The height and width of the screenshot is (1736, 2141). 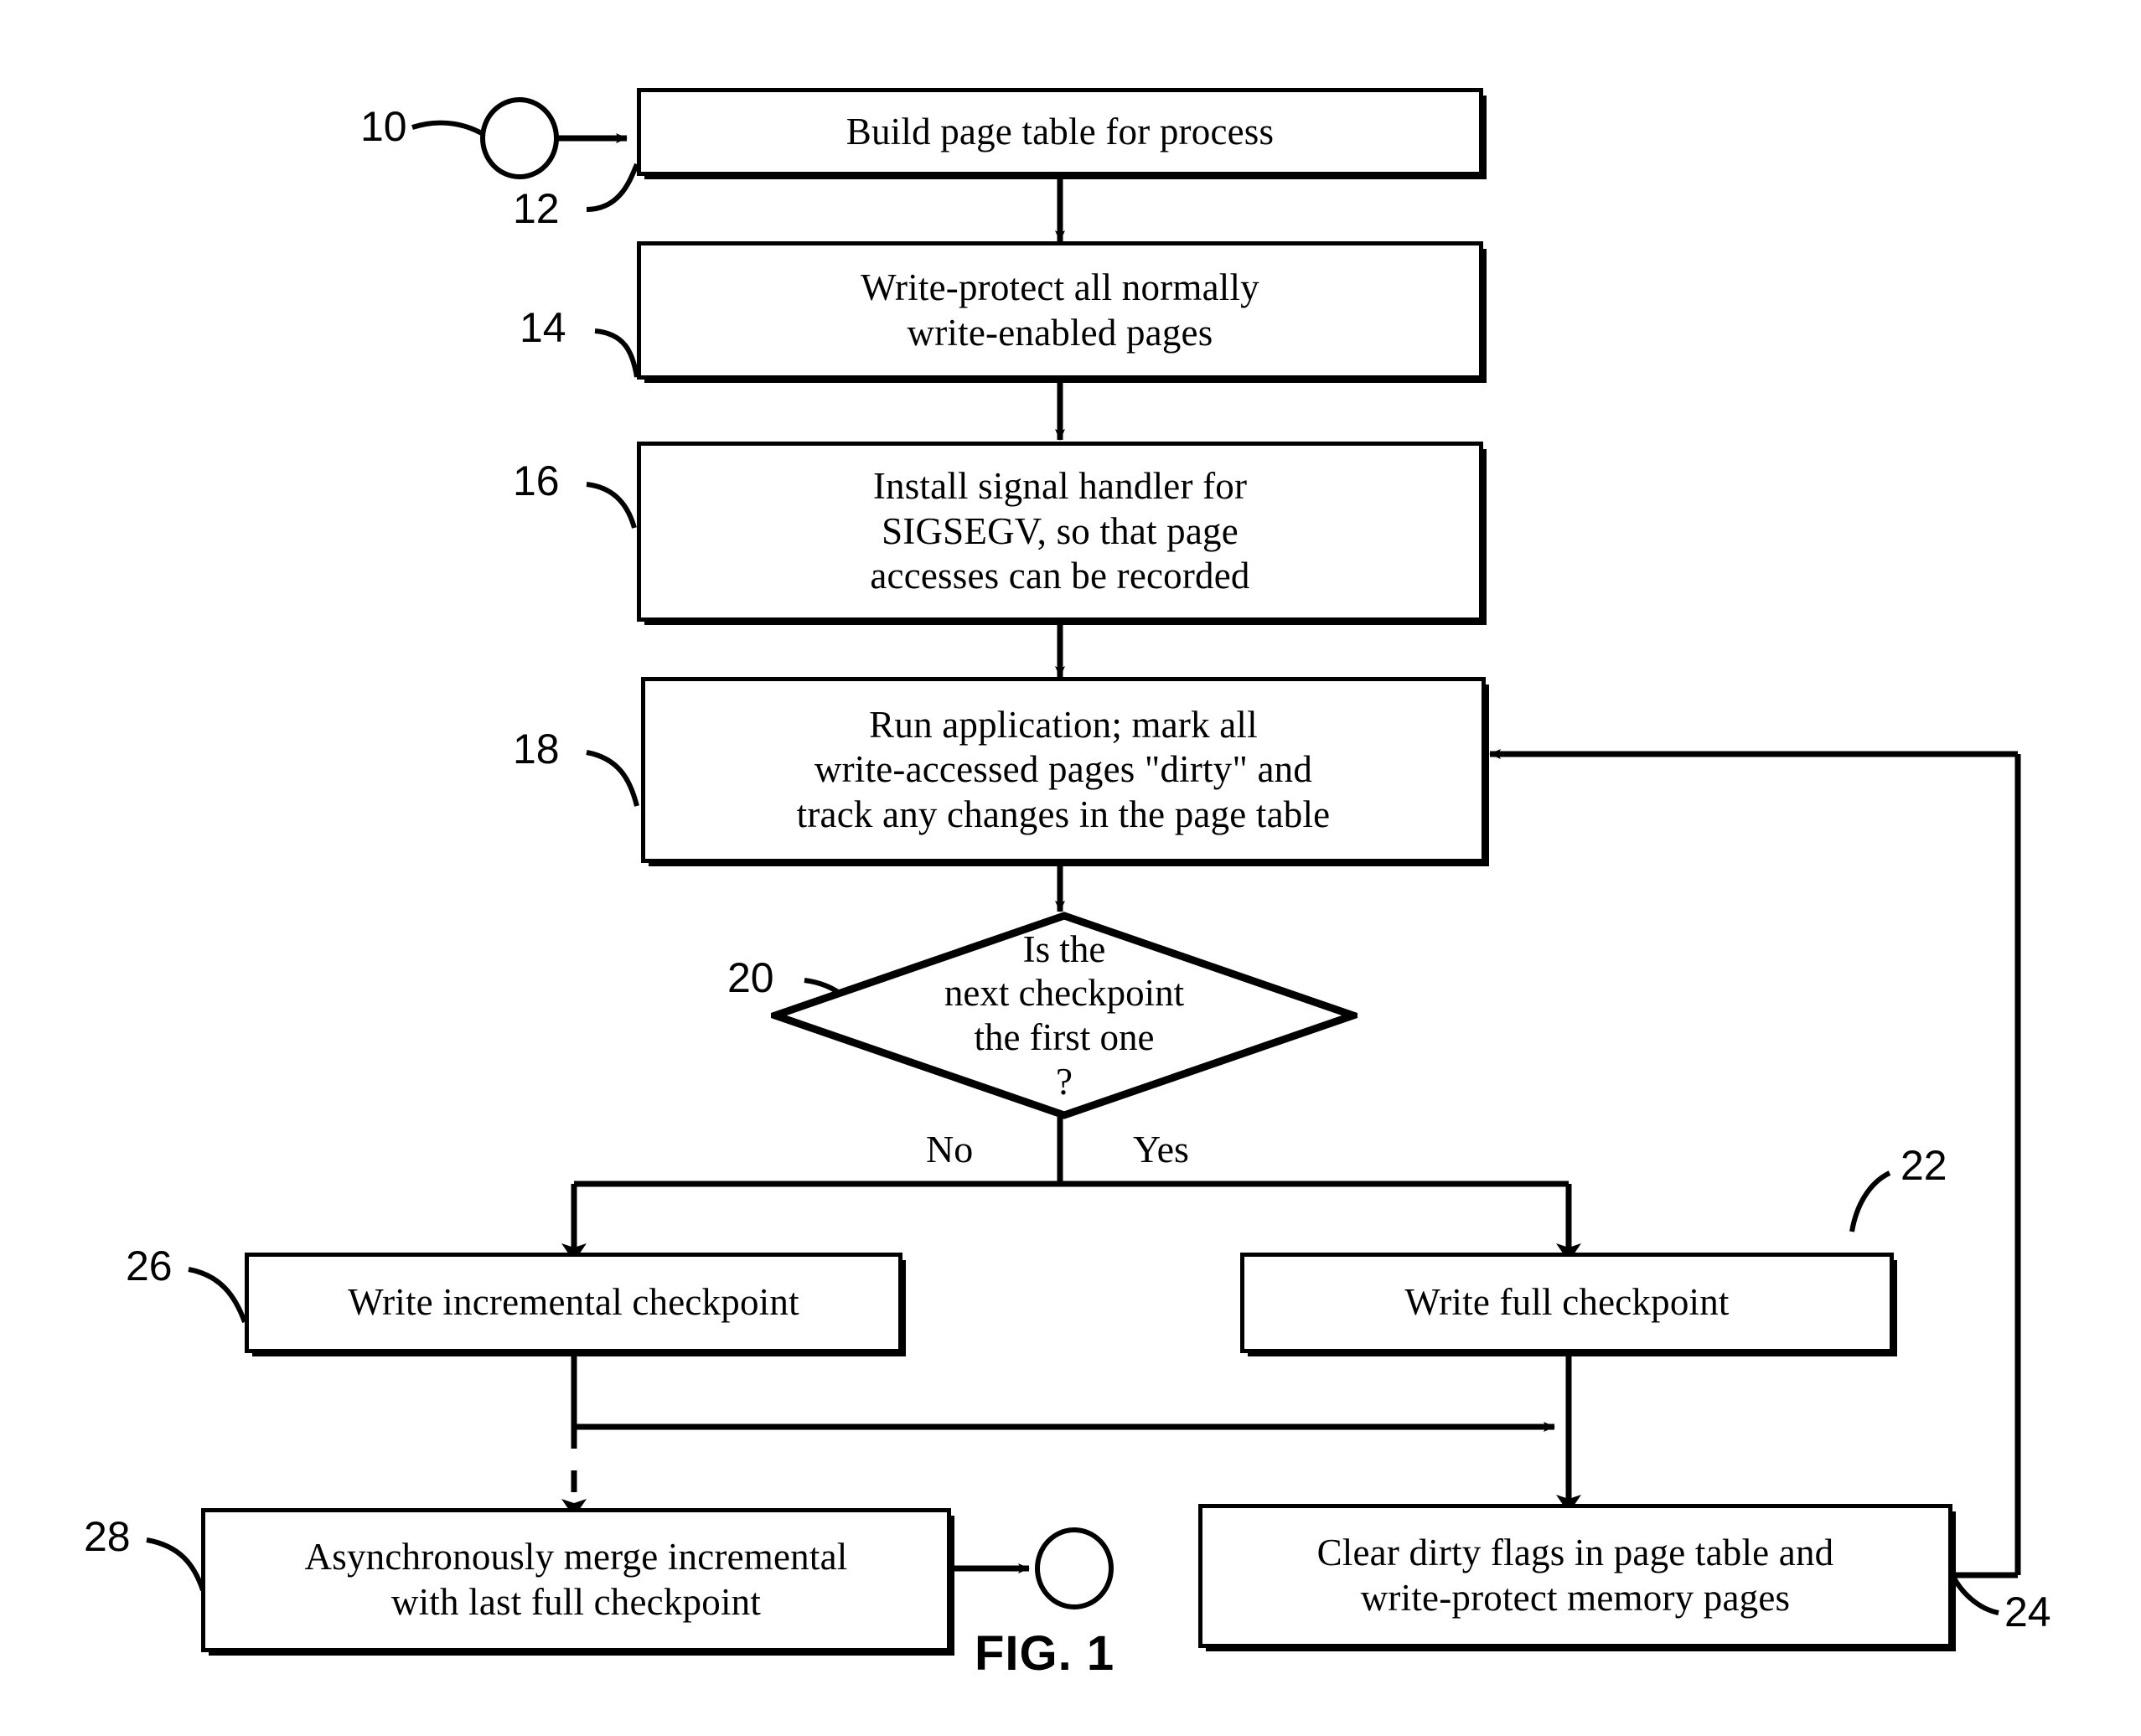 I want to click on ref-numeral-22: 22, so click(x=1924, y=1166).